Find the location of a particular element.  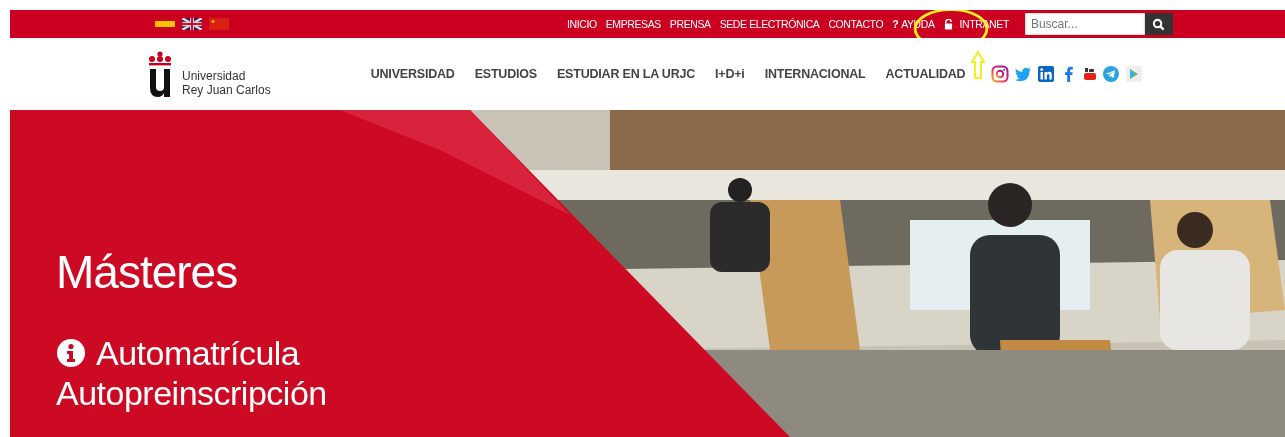

nav-item: I+D+i is located at coordinates (730, 74).